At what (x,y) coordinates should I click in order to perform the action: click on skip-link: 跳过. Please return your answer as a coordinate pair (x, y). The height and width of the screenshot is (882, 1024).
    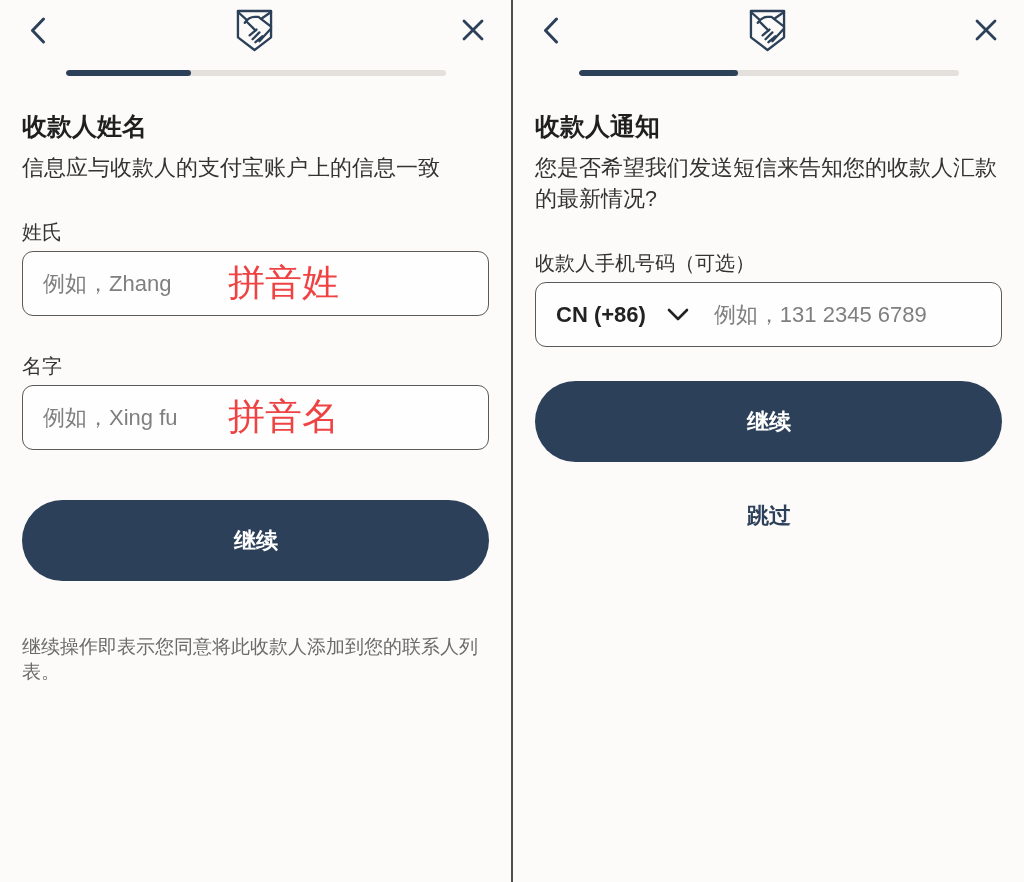
    Looking at the image, I should click on (768, 516).